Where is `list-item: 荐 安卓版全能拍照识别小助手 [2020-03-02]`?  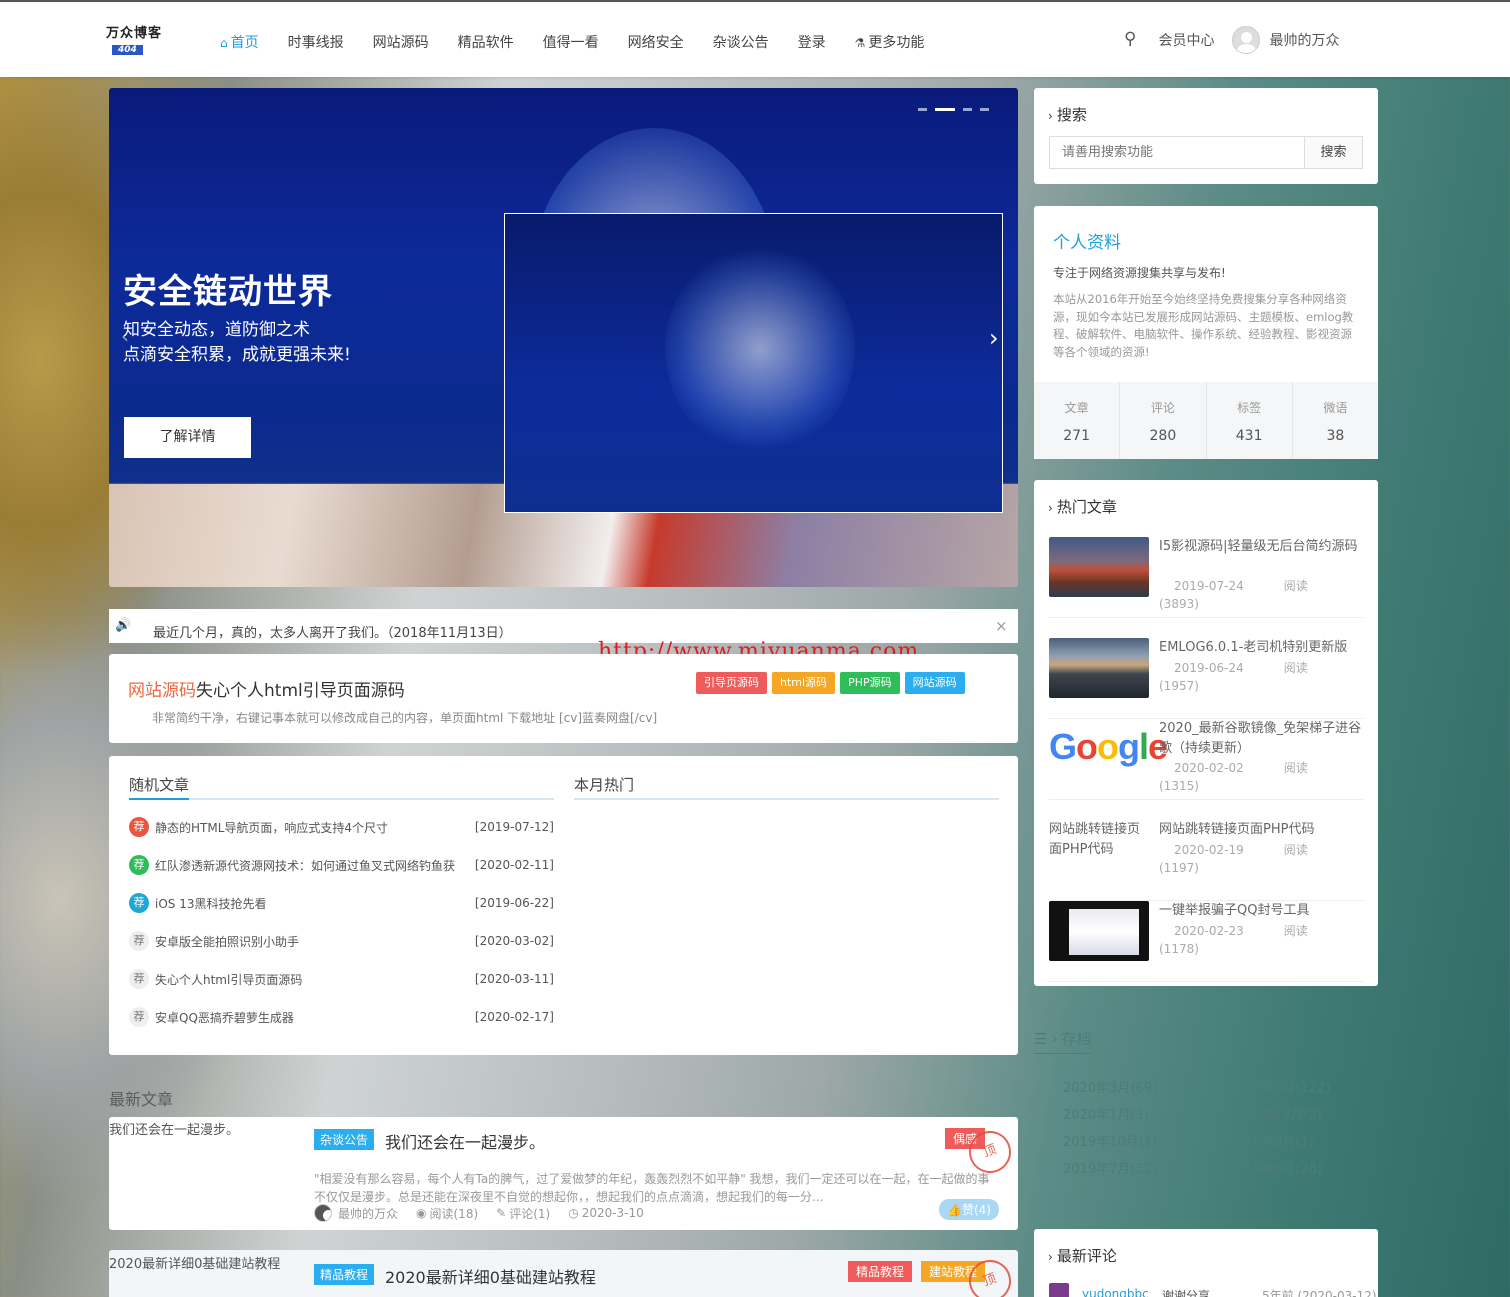
list-item: 荐 安卓版全能拍照识别小助手 [2020-03-02] is located at coordinates (341, 941).